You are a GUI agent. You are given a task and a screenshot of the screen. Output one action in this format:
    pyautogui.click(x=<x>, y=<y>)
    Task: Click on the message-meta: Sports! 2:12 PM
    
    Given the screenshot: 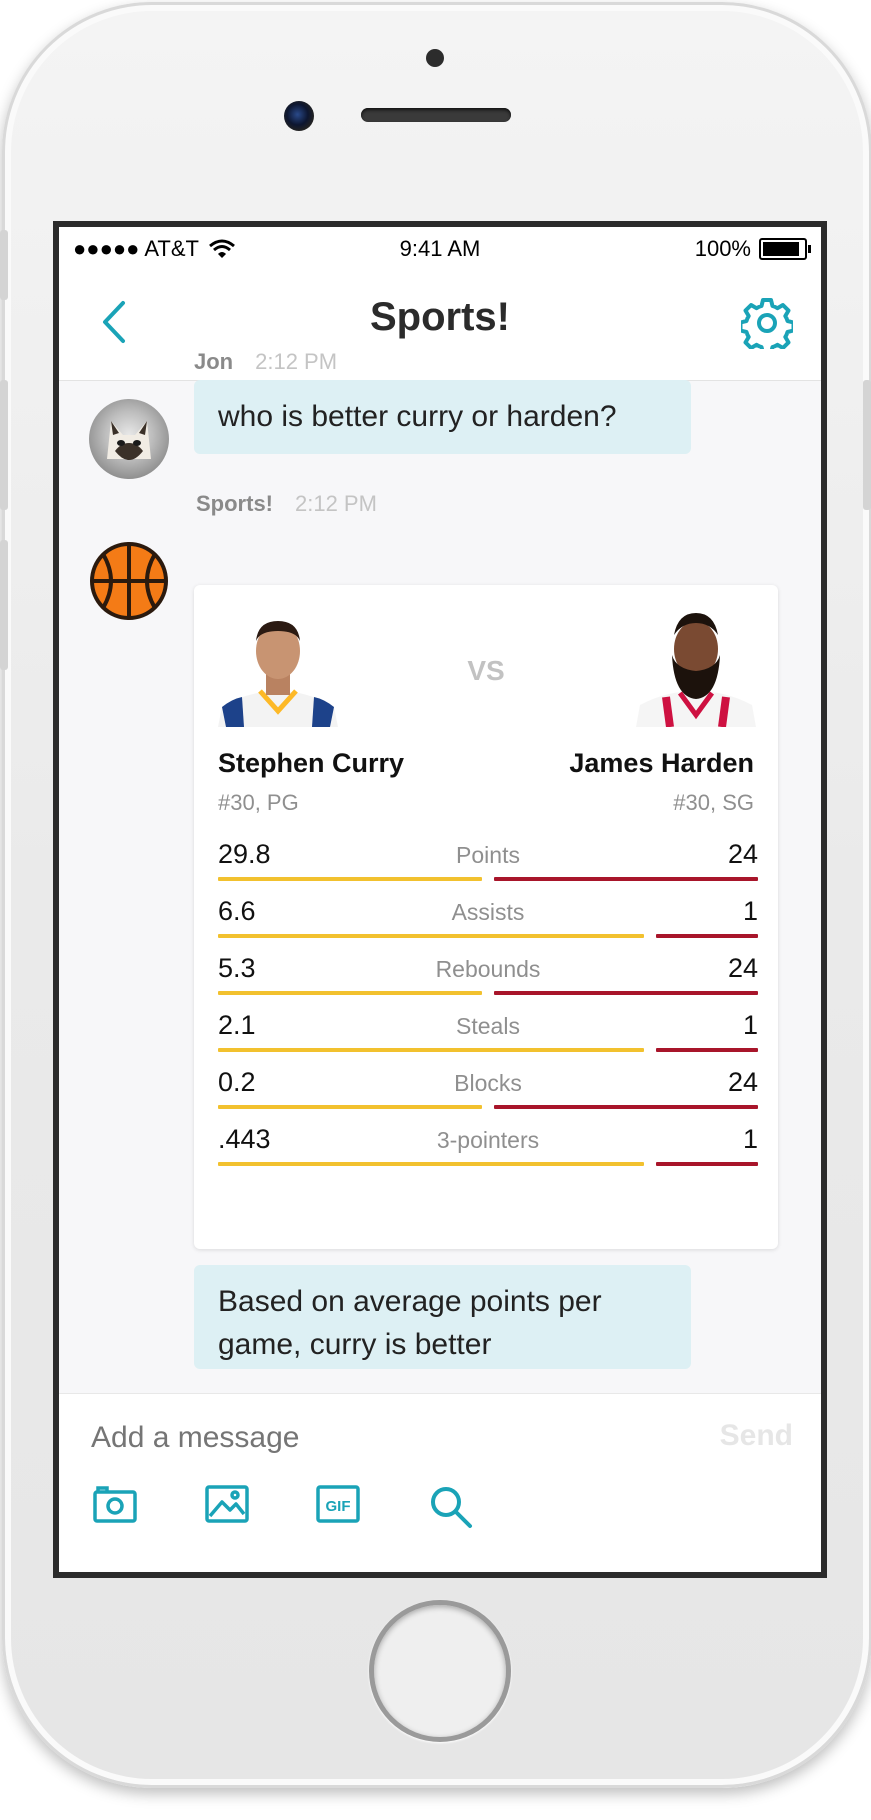 What is the action you would take?
    pyautogui.click(x=286, y=504)
    